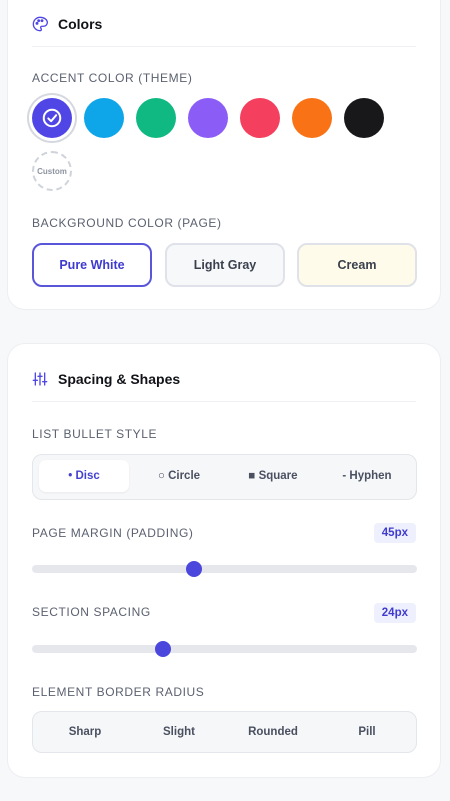 The height and width of the screenshot is (801, 450). What do you see at coordinates (357, 265) in the screenshot?
I see `background-cream-button: Cream` at bounding box center [357, 265].